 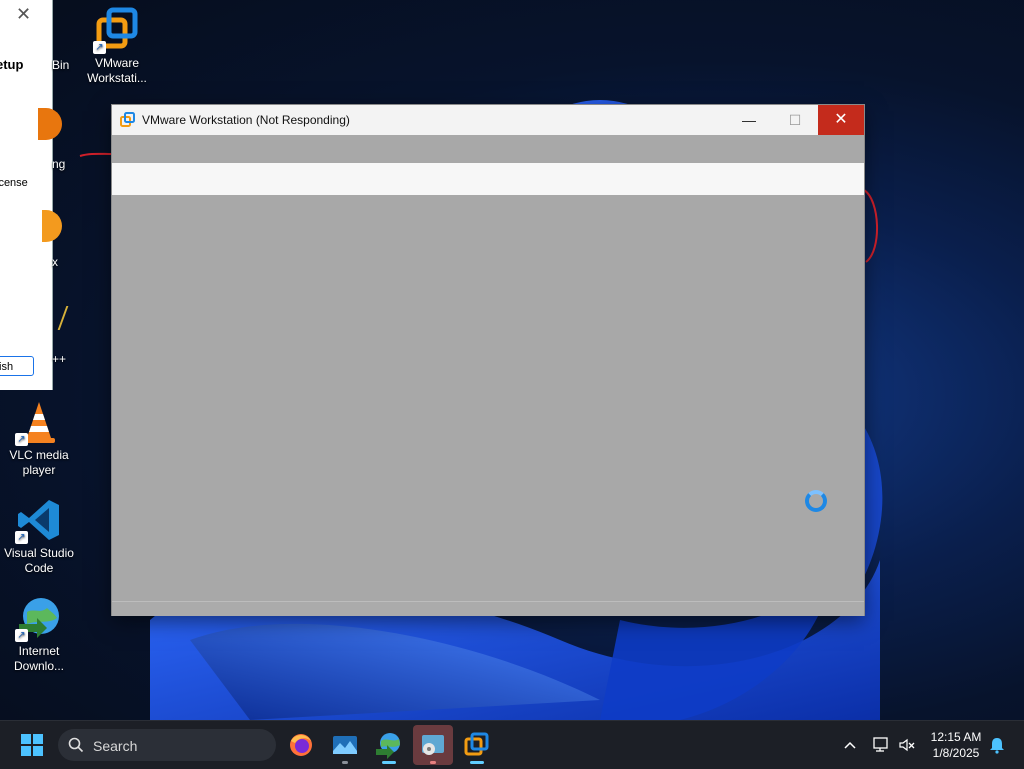 What do you see at coordinates (14, 183) in the screenshot?
I see `license-text: icense` at bounding box center [14, 183].